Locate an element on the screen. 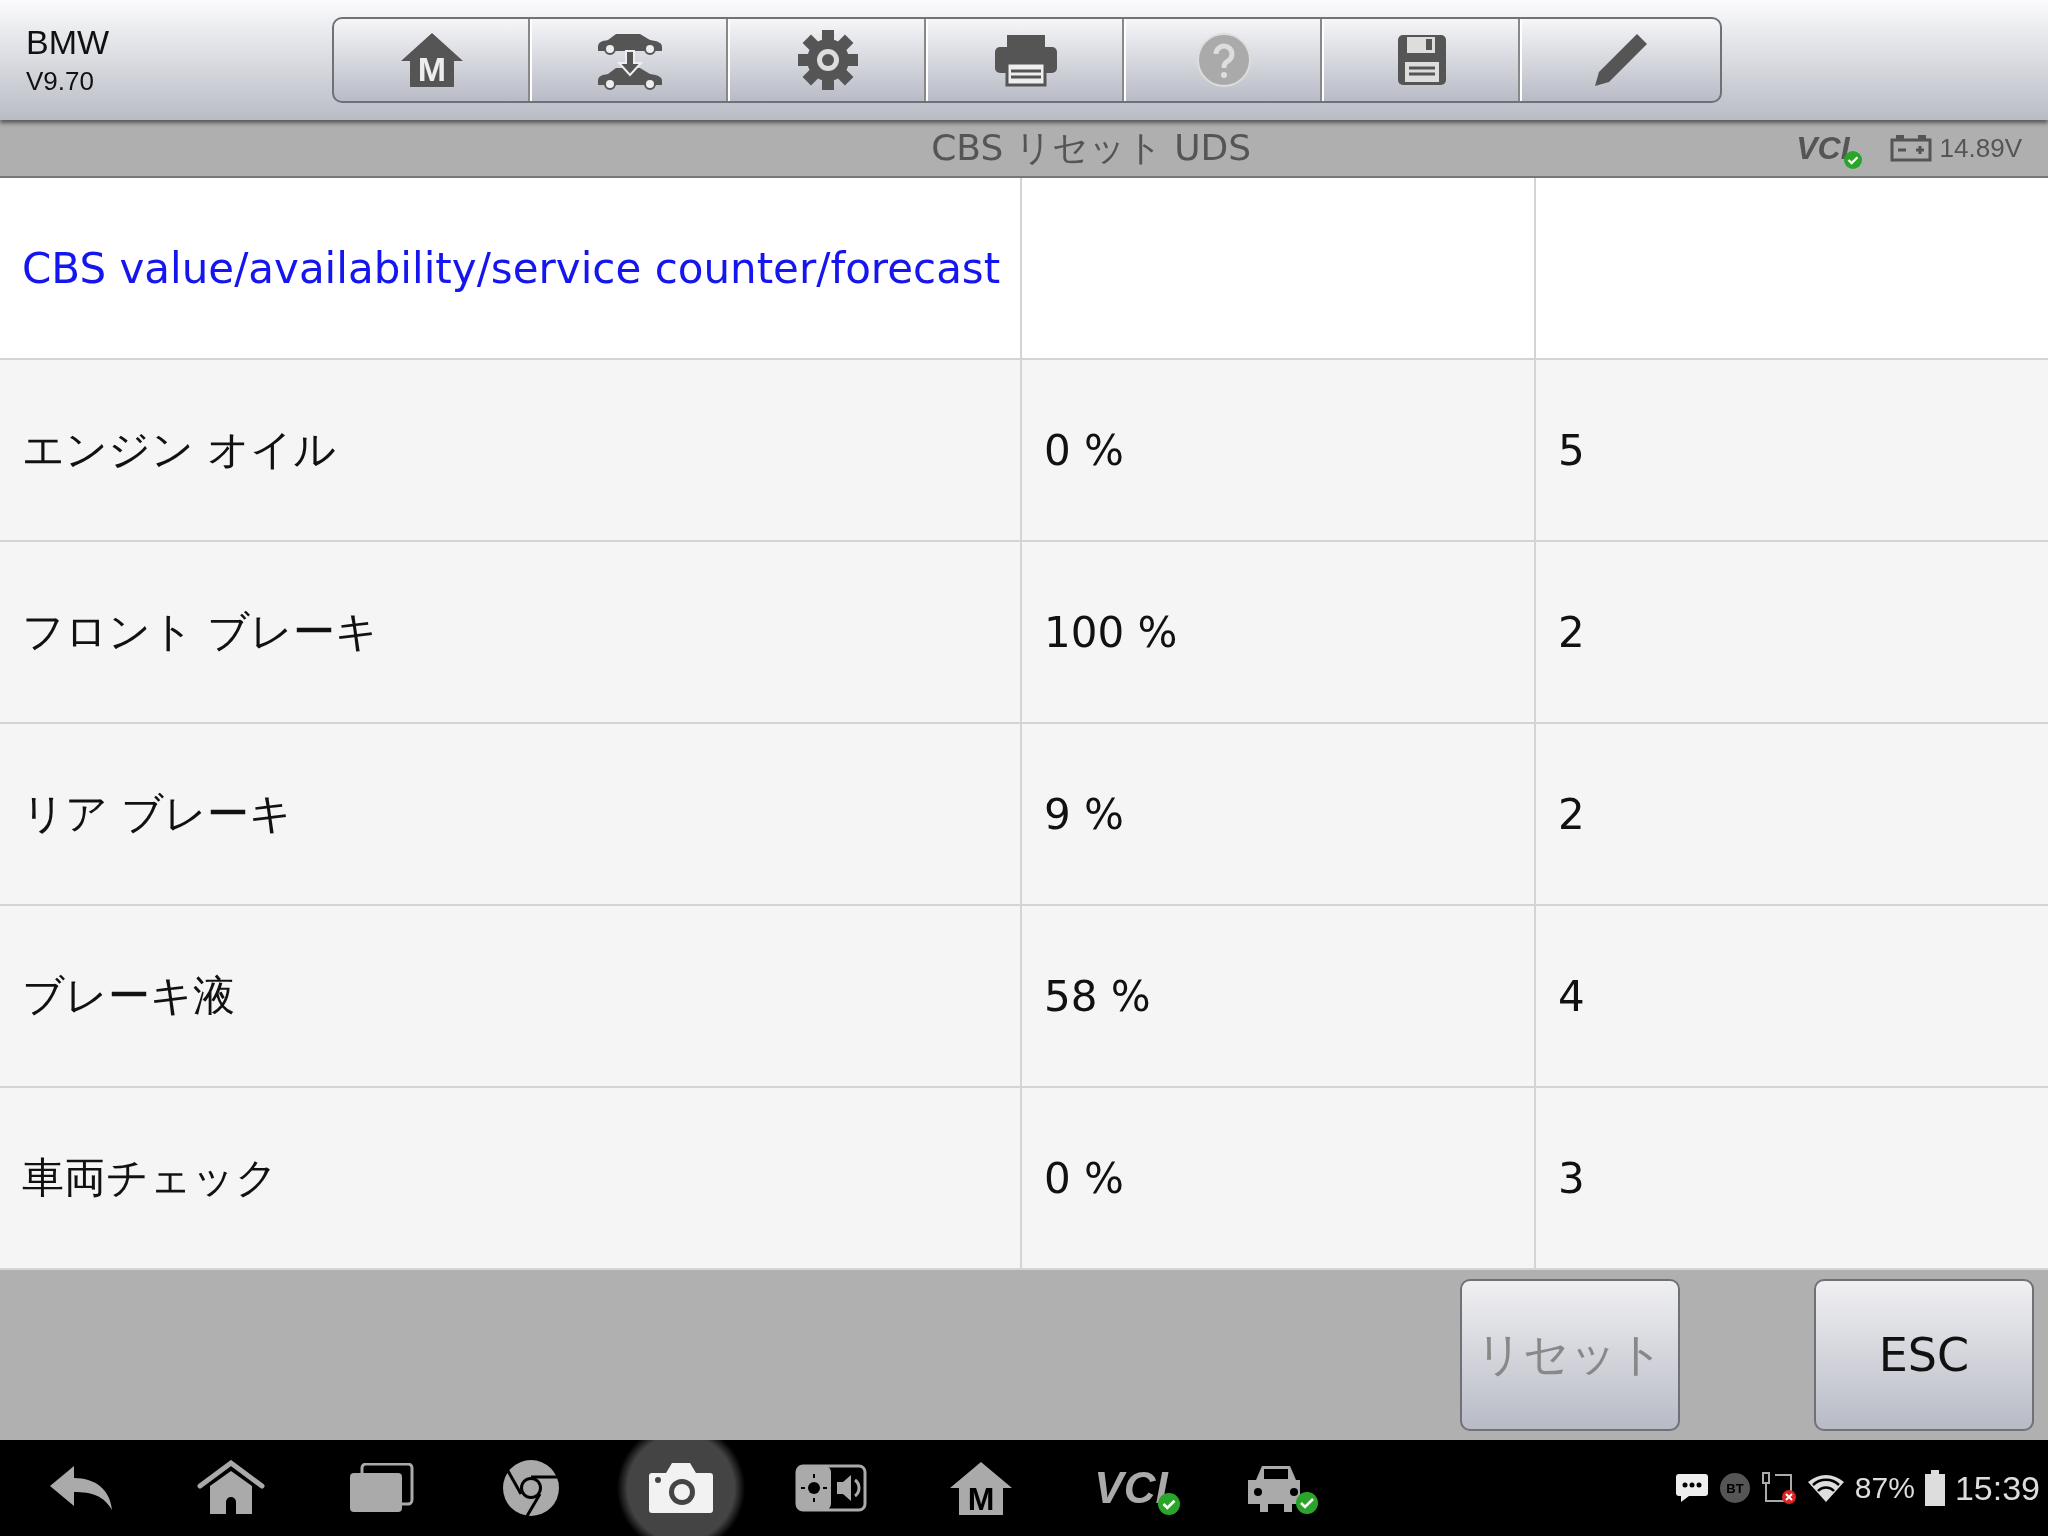 Image resolution: width=2048 pixels, height=1536 pixels. home-icon is located at coordinates (231, 1488).